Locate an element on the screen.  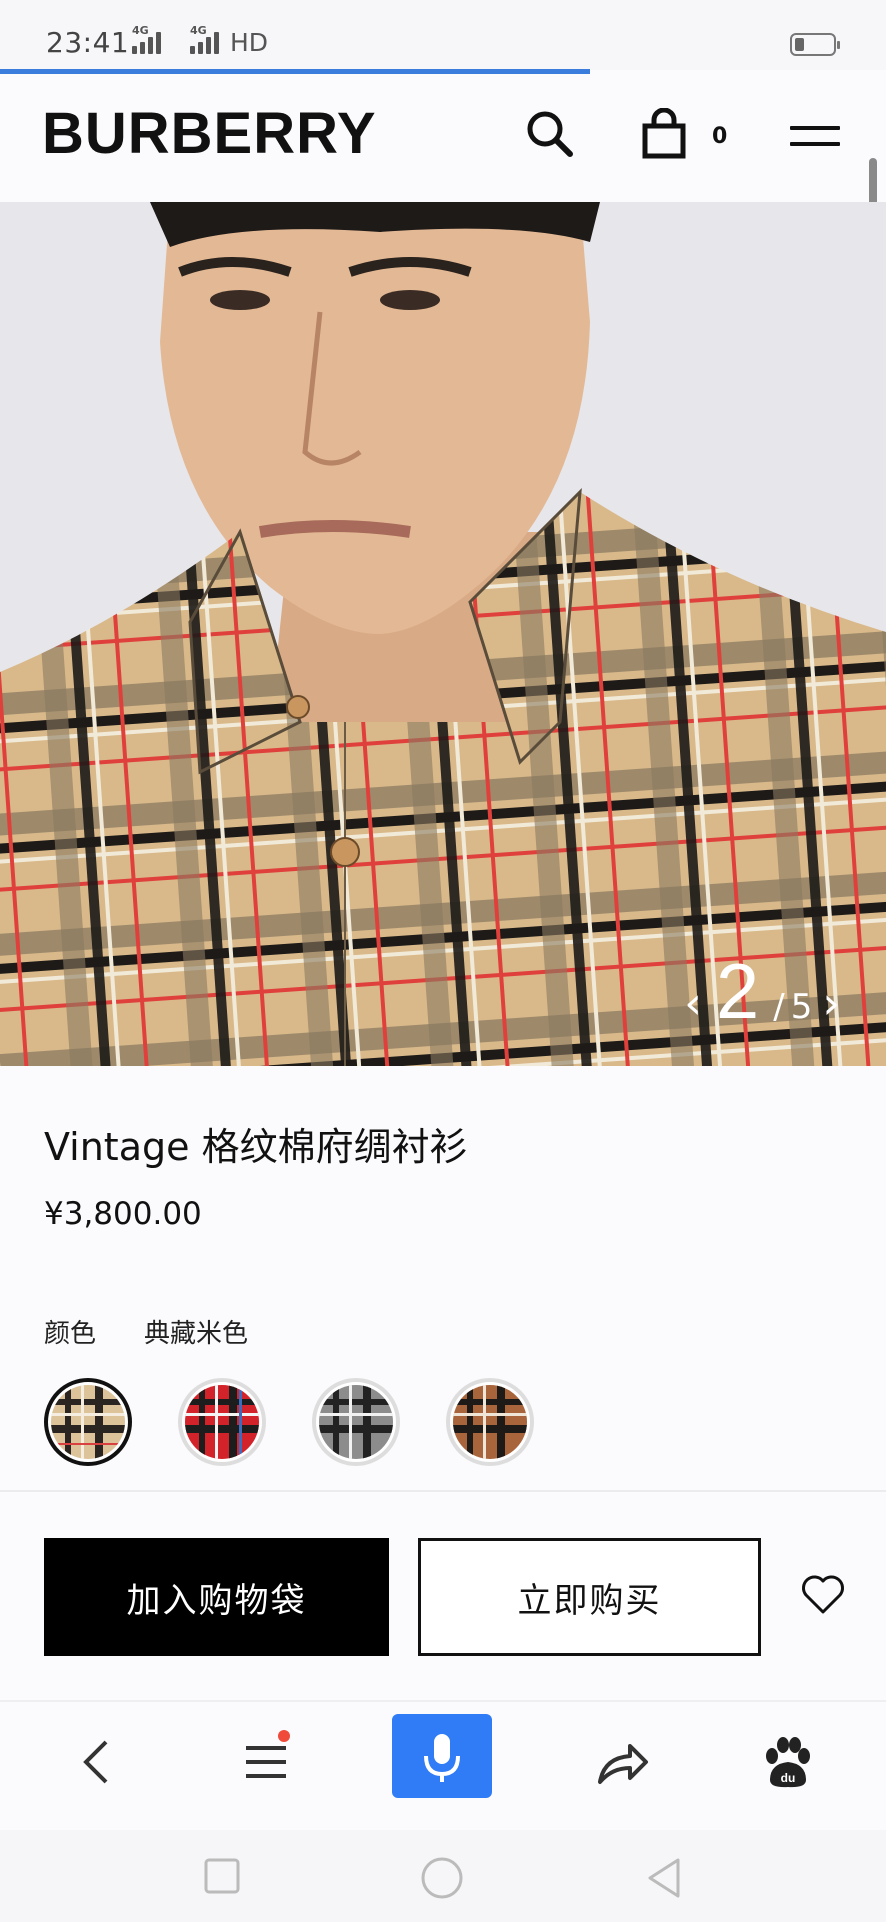
shopping-bag-icon is located at coordinates (664, 133).